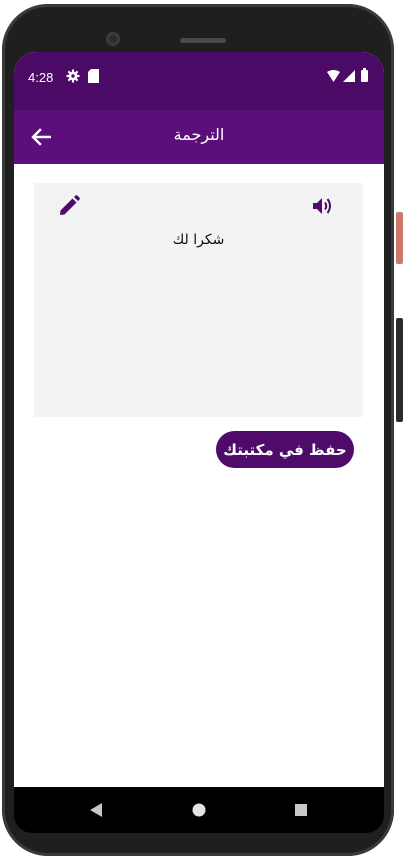 The height and width of the screenshot is (860, 403). What do you see at coordinates (96, 810) in the screenshot?
I see `back-triangle-icon` at bounding box center [96, 810].